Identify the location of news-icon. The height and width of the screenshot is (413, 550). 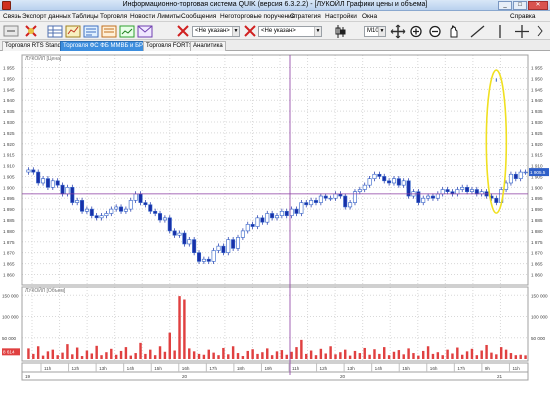
(109, 31).